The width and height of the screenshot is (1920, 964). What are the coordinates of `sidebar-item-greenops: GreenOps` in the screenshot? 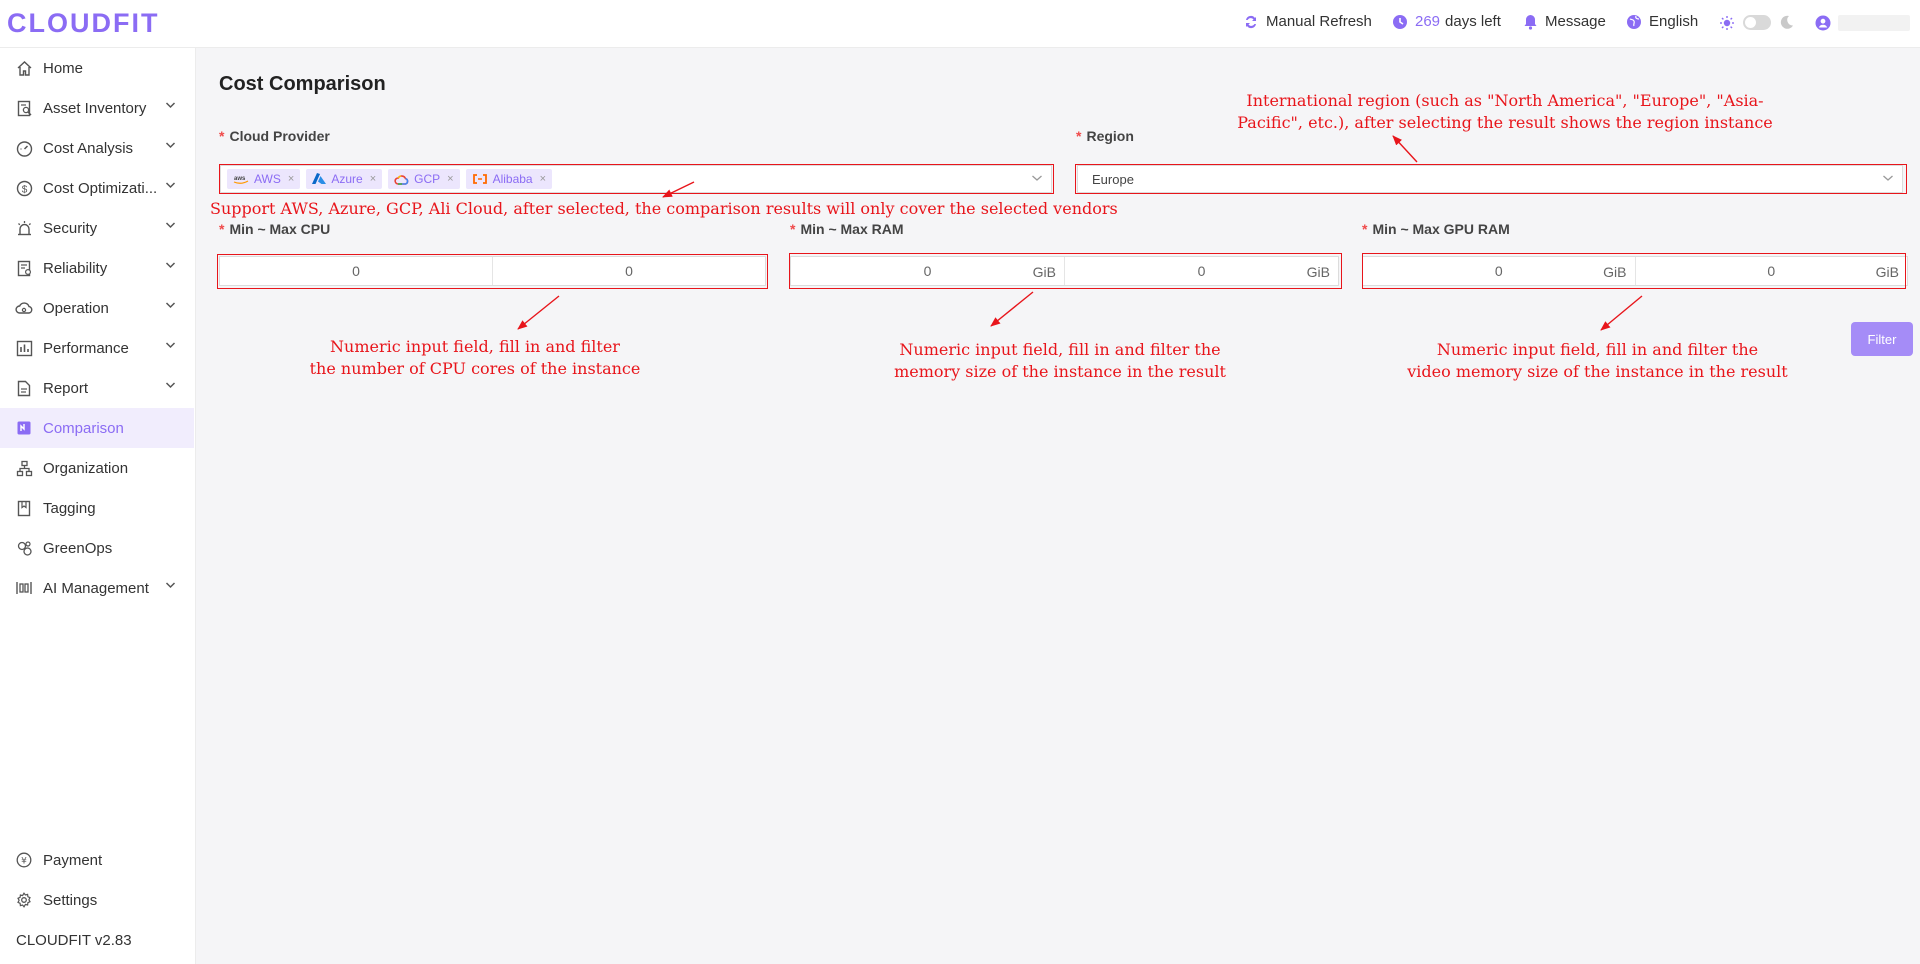 It's located at (97, 548).